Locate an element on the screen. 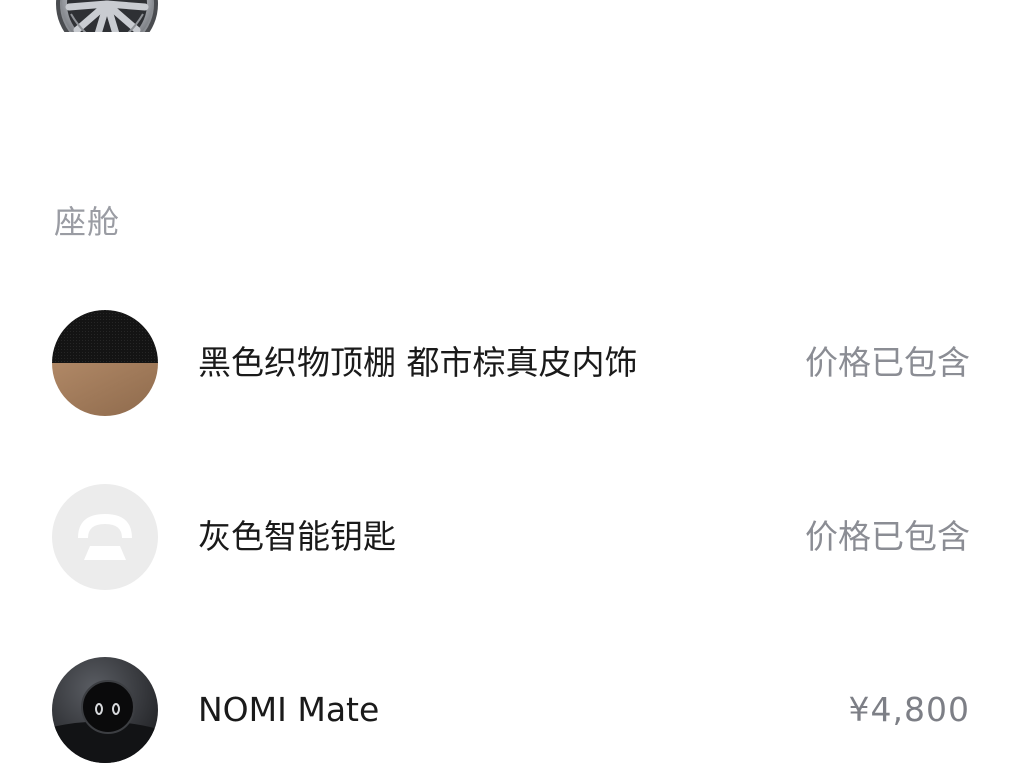 The width and height of the screenshot is (1024, 767). option-row-interior: 黑色织物顶棚 都市棕真皮内饰 价格已包含 is located at coordinates (512, 363).